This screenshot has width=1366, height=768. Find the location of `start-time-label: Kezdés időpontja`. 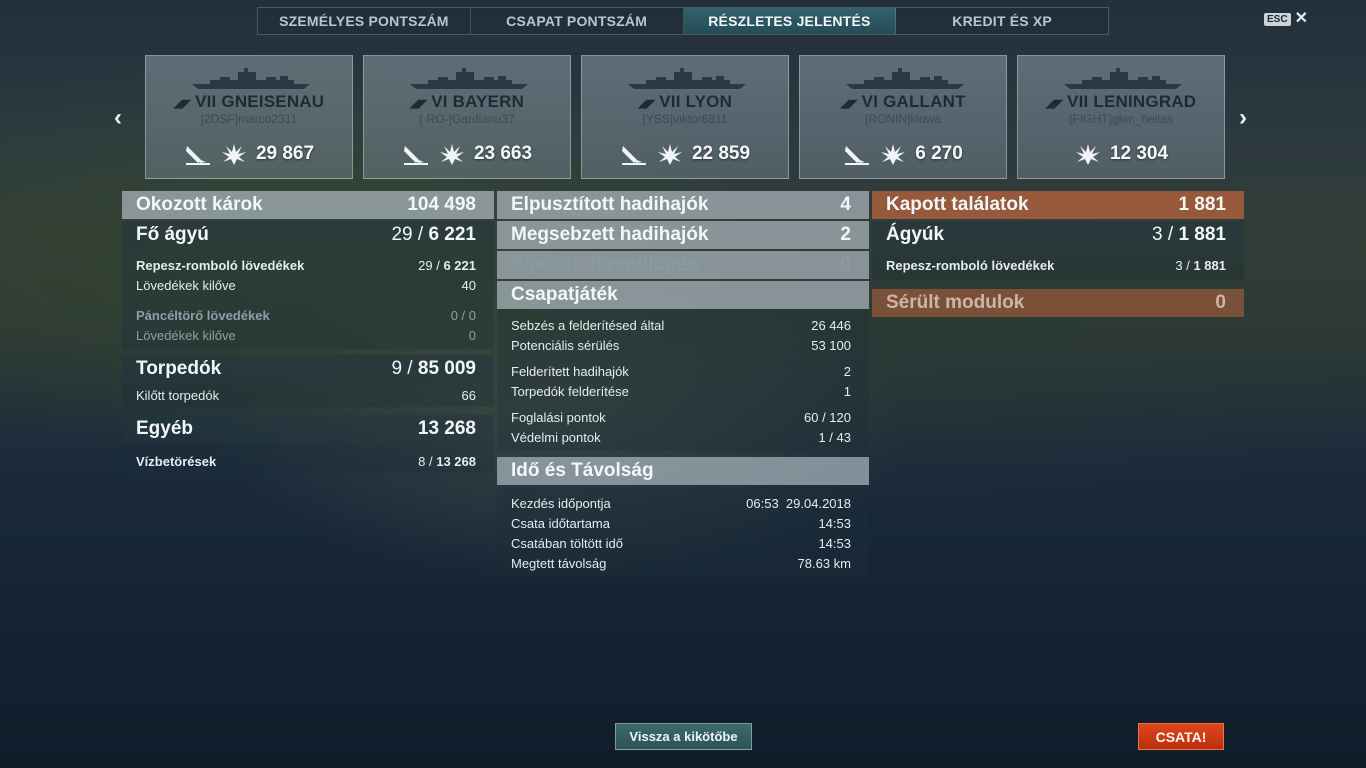

start-time-label: Kezdés időpontja is located at coordinates (561, 503).